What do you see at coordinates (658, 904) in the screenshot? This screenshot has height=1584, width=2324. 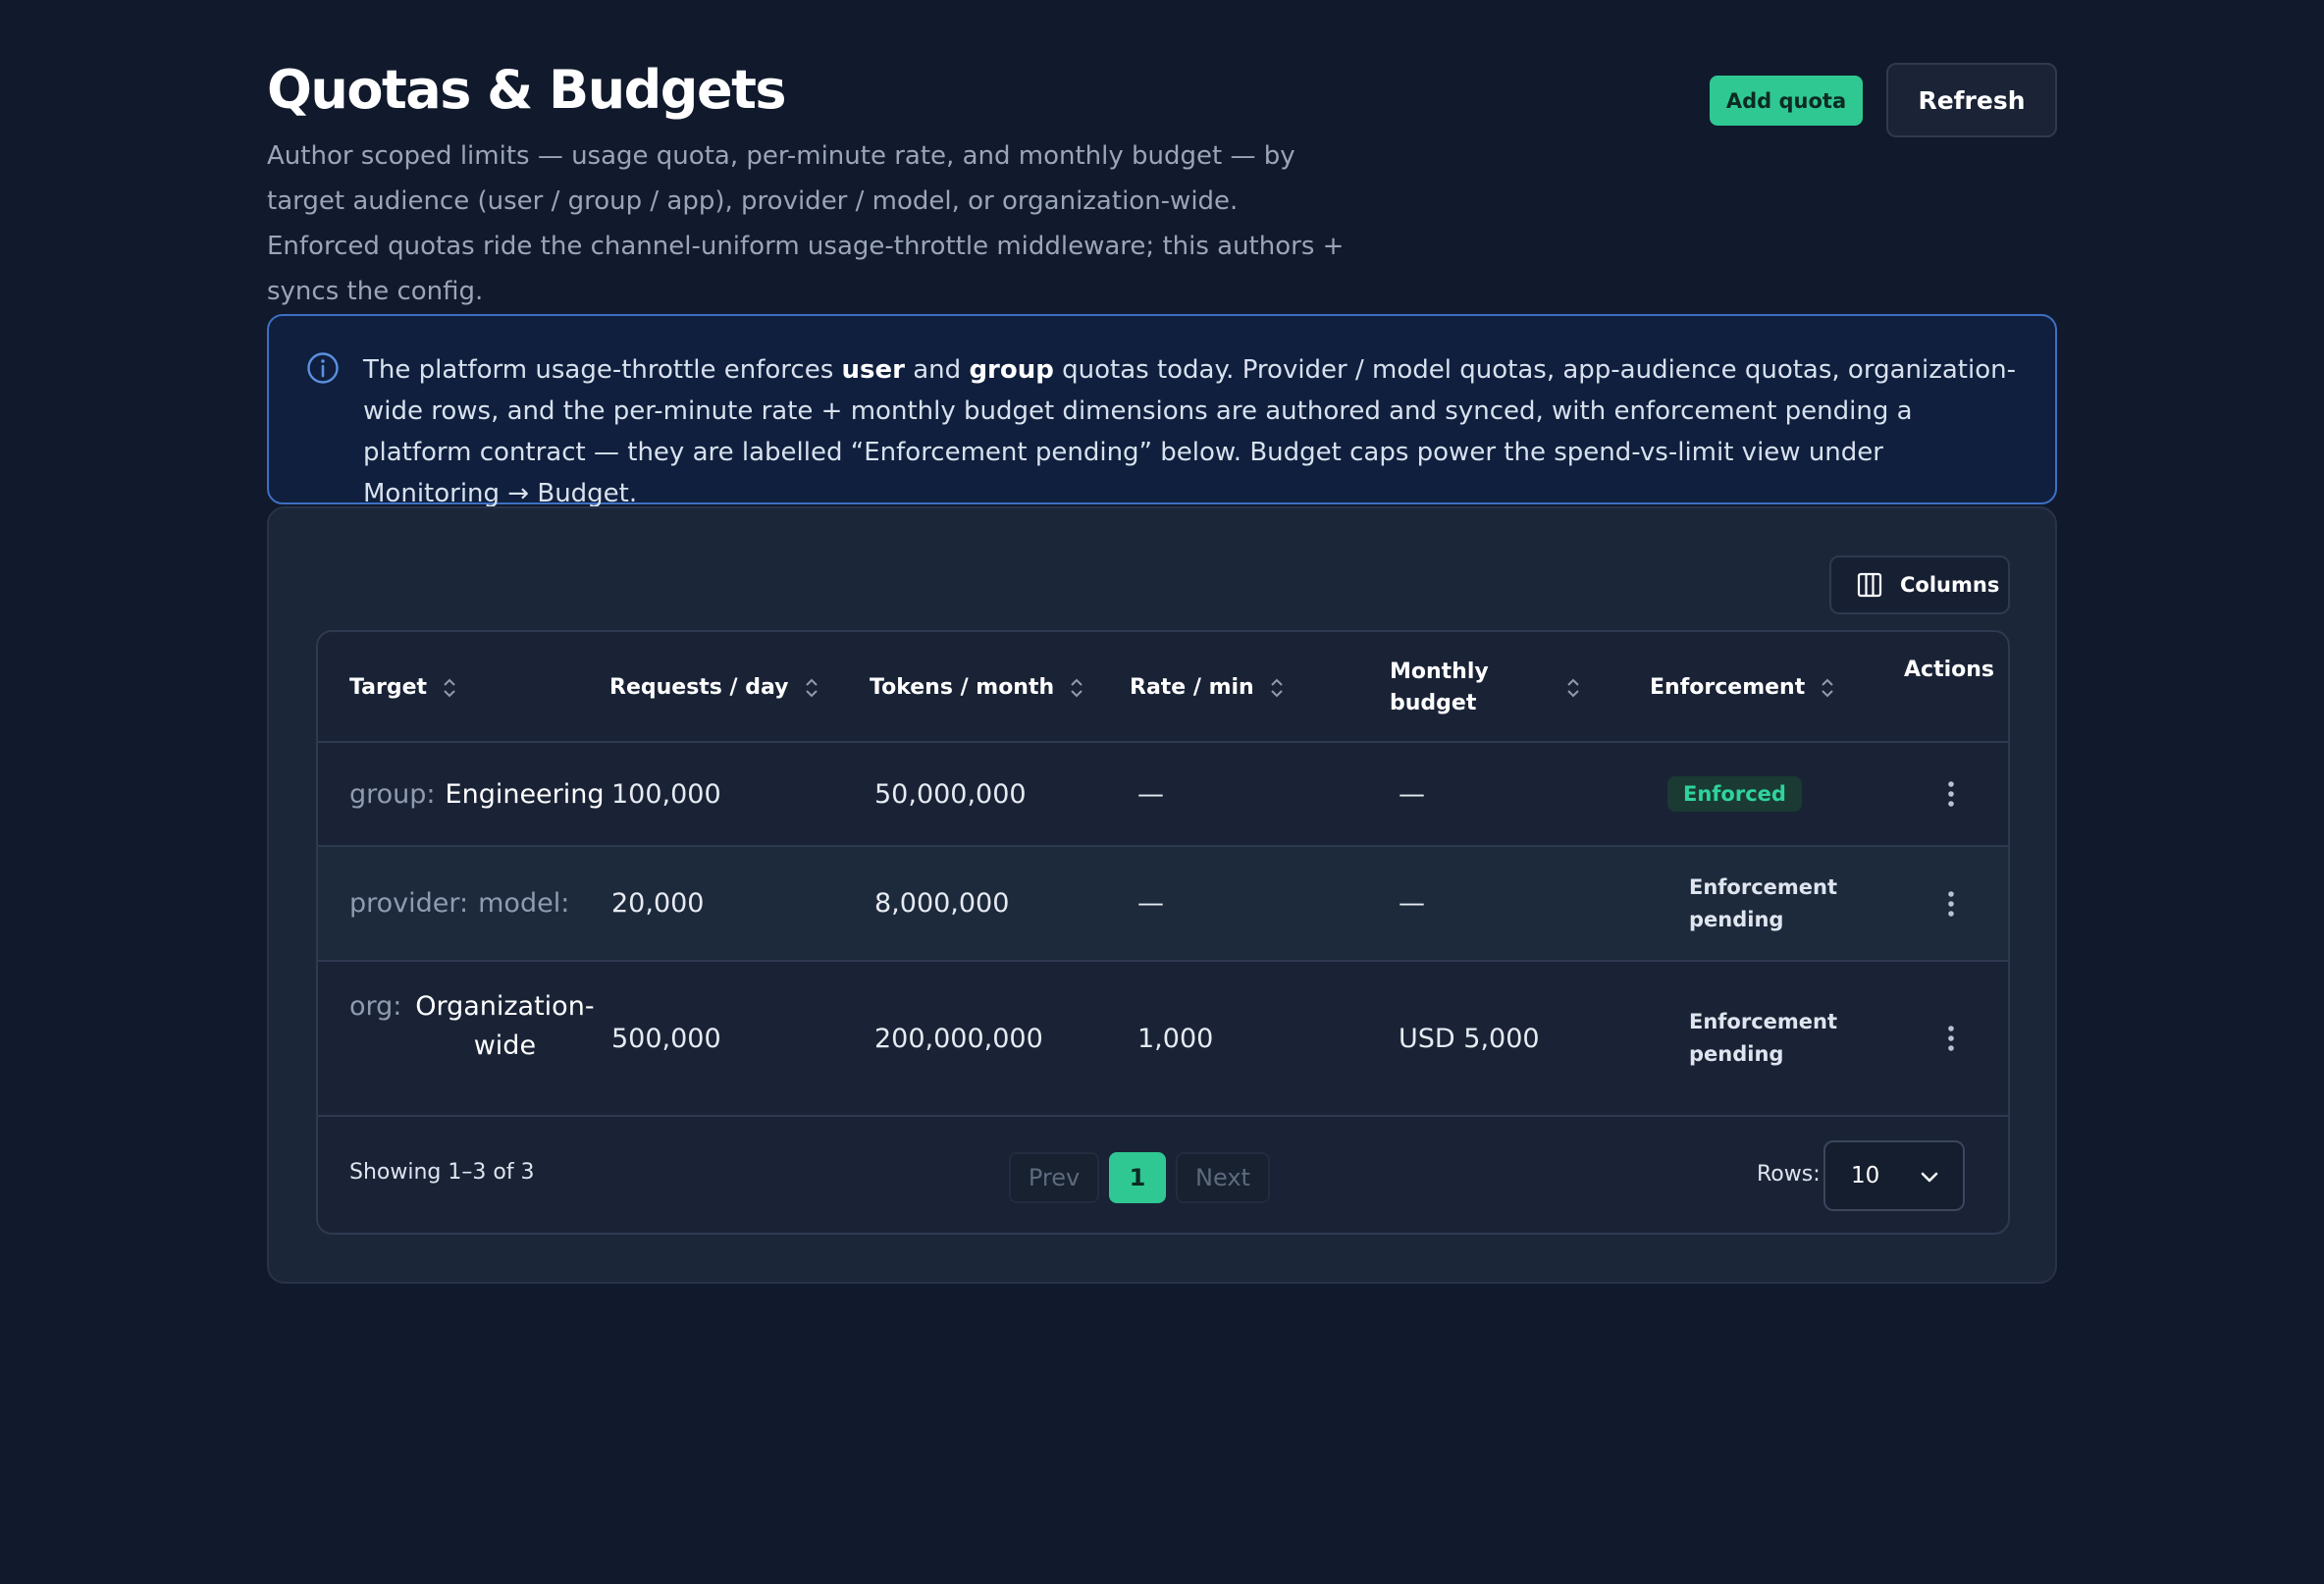 I see `requests-day-cell: 20,000` at bounding box center [658, 904].